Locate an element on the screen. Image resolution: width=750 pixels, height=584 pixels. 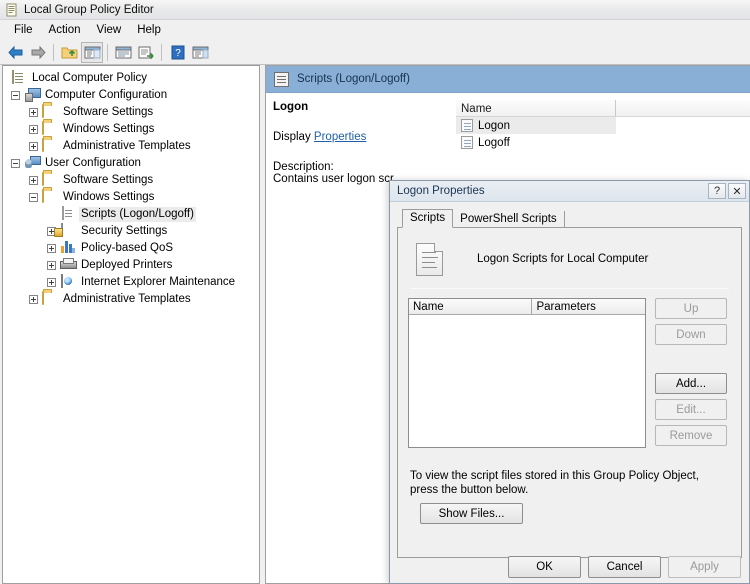
list-item: Logon is located at coordinates (536, 125).